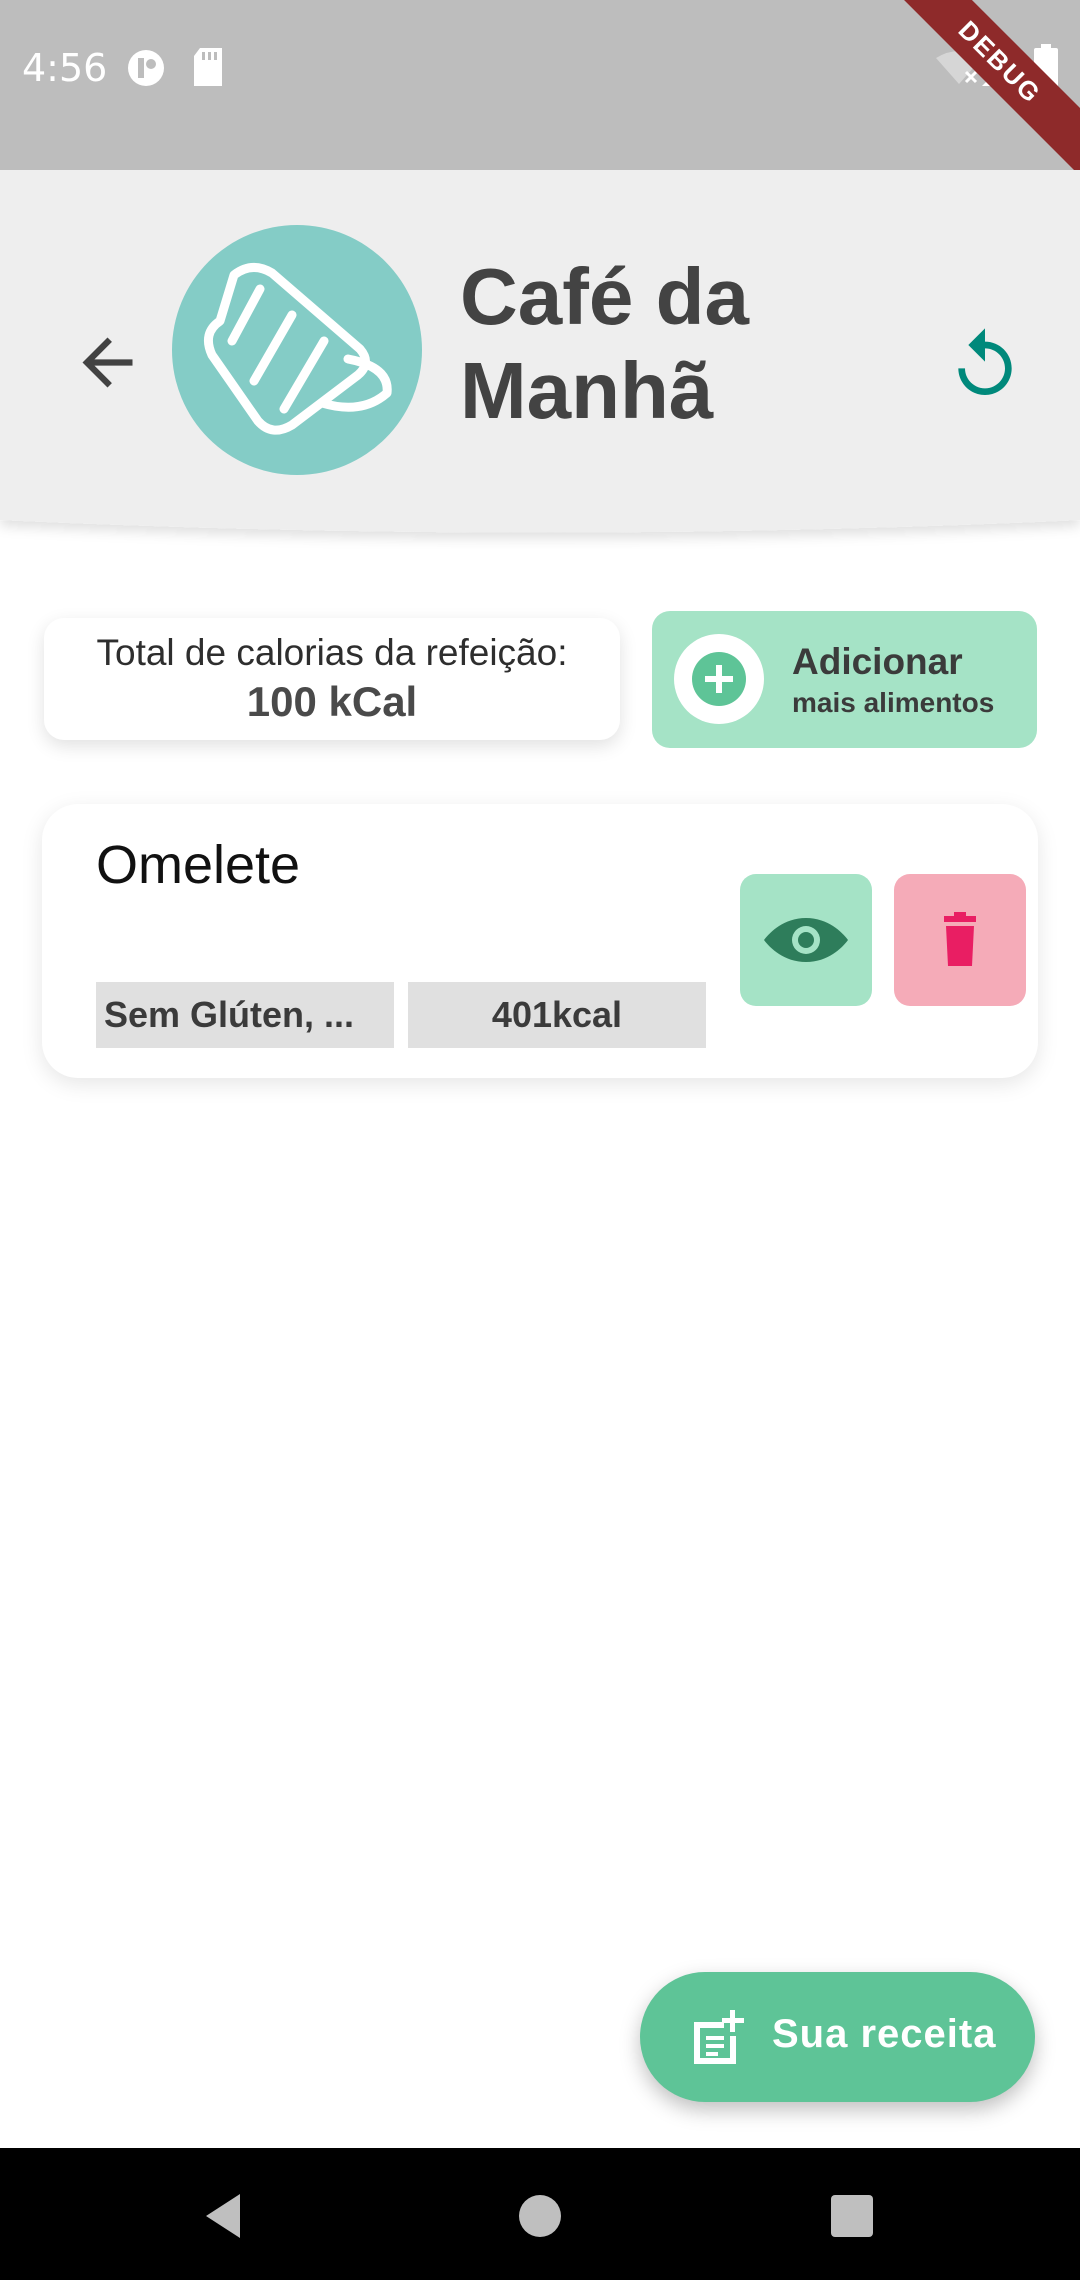 The height and width of the screenshot is (2280, 1080). I want to click on plus-circle-icon, so click(719, 679).